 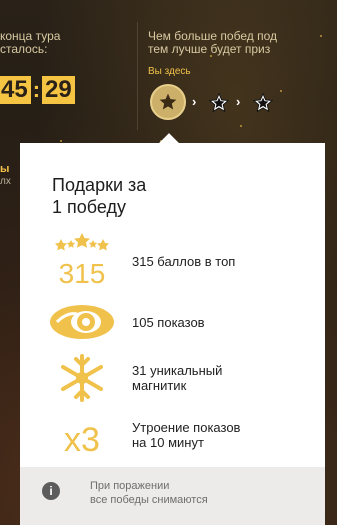 I want to click on reward-label: 31 уникальный магнитик, so click(x=177, y=378).